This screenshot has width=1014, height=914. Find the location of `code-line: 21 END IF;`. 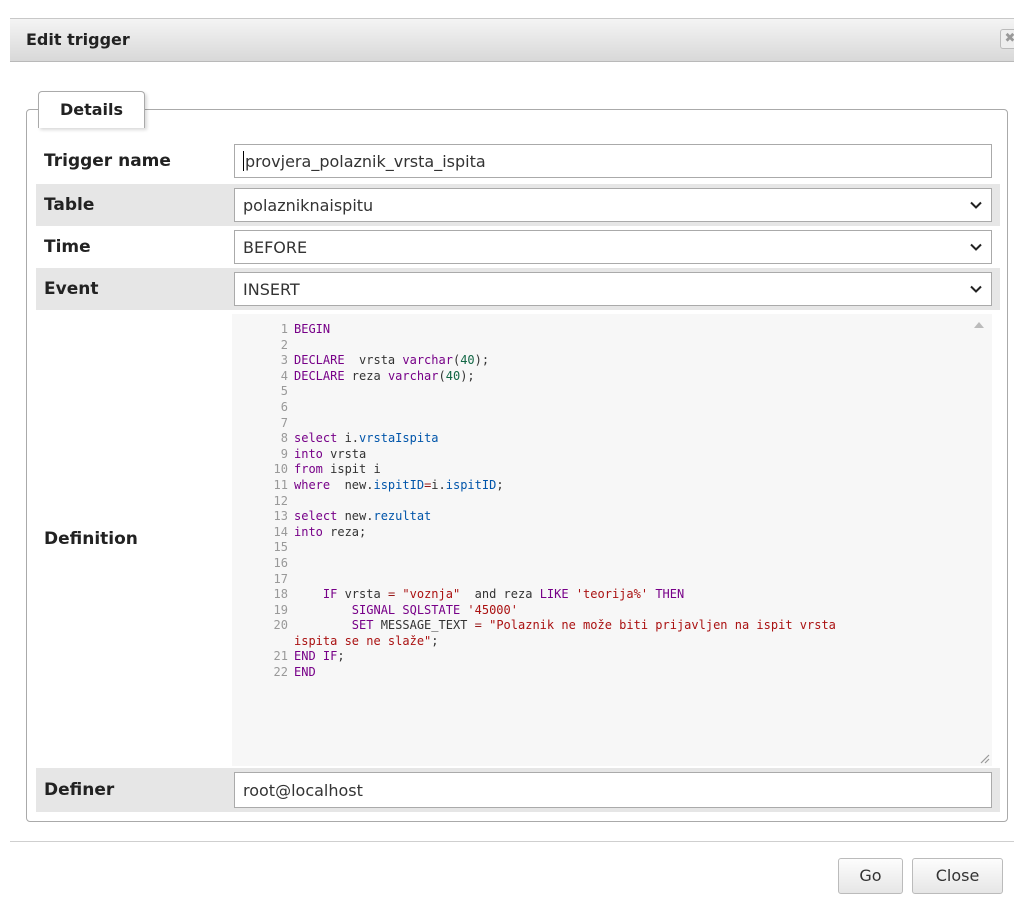

code-line: 21 END IF; is located at coordinates (598, 657).